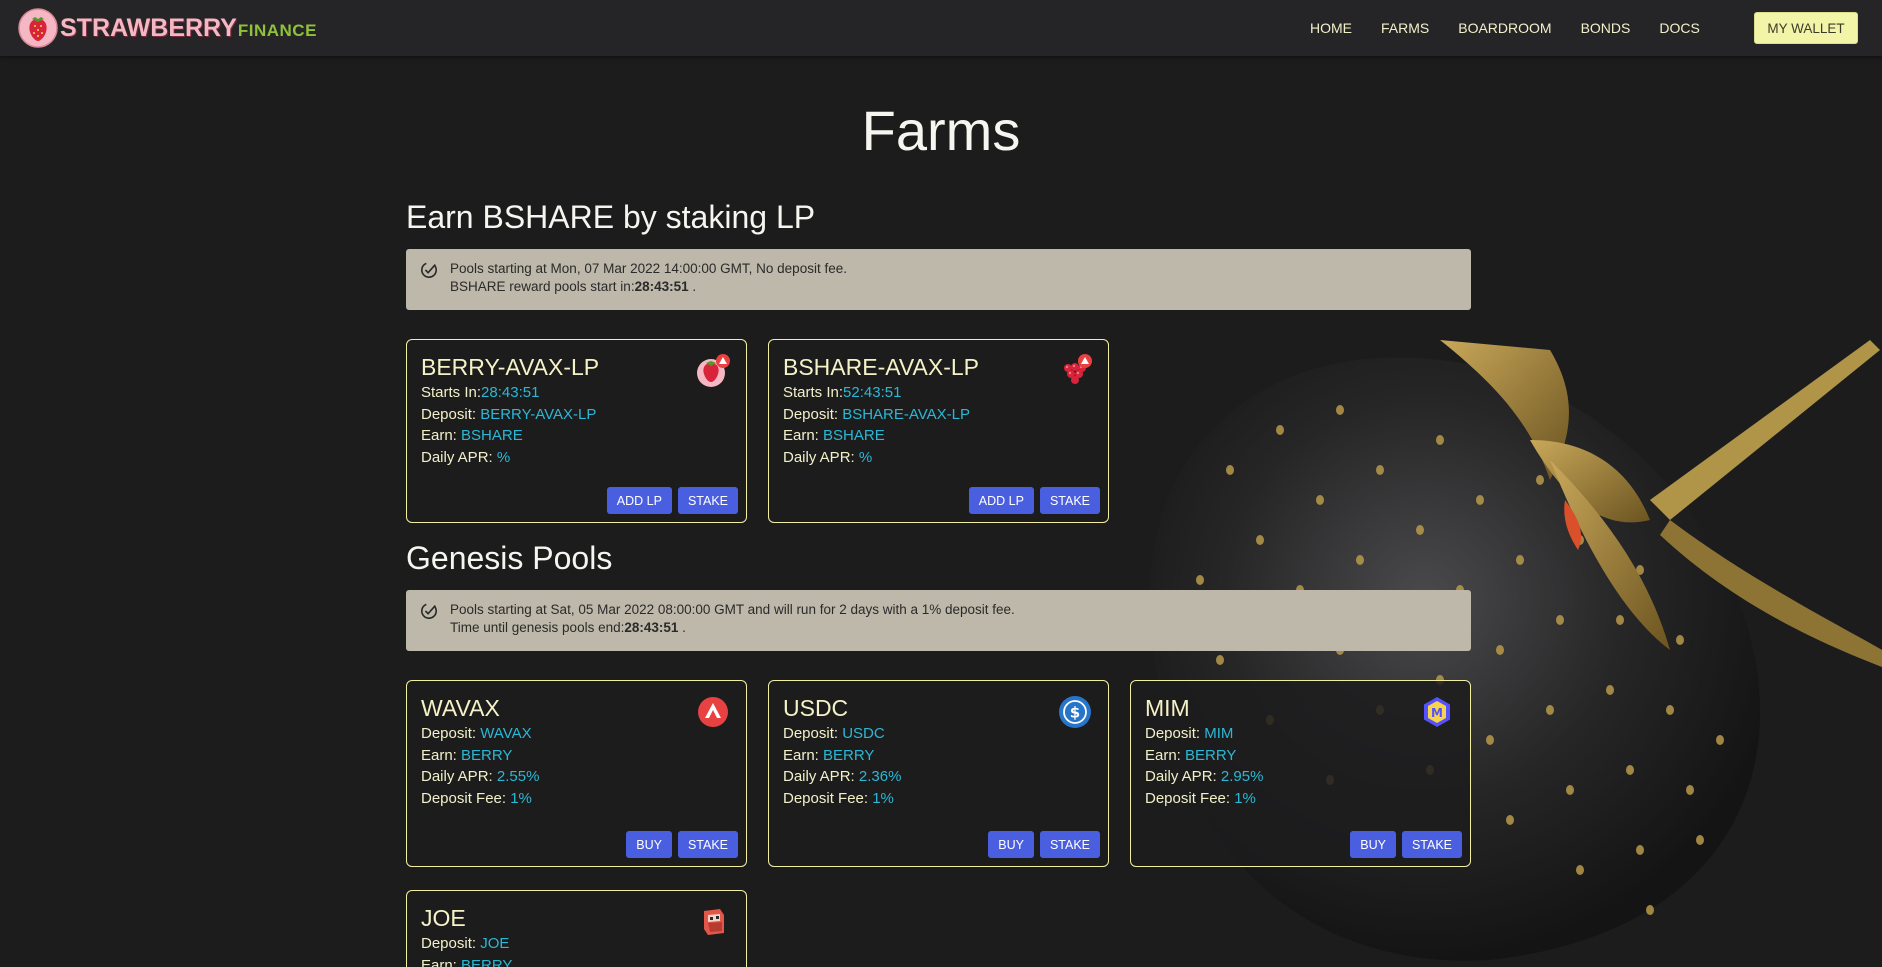 The width and height of the screenshot is (1882, 967). What do you see at coordinates (1806, 28) in the screenshot?
I see `my-wallet-button: MY WALLET` at bounding box center [1806, 28].